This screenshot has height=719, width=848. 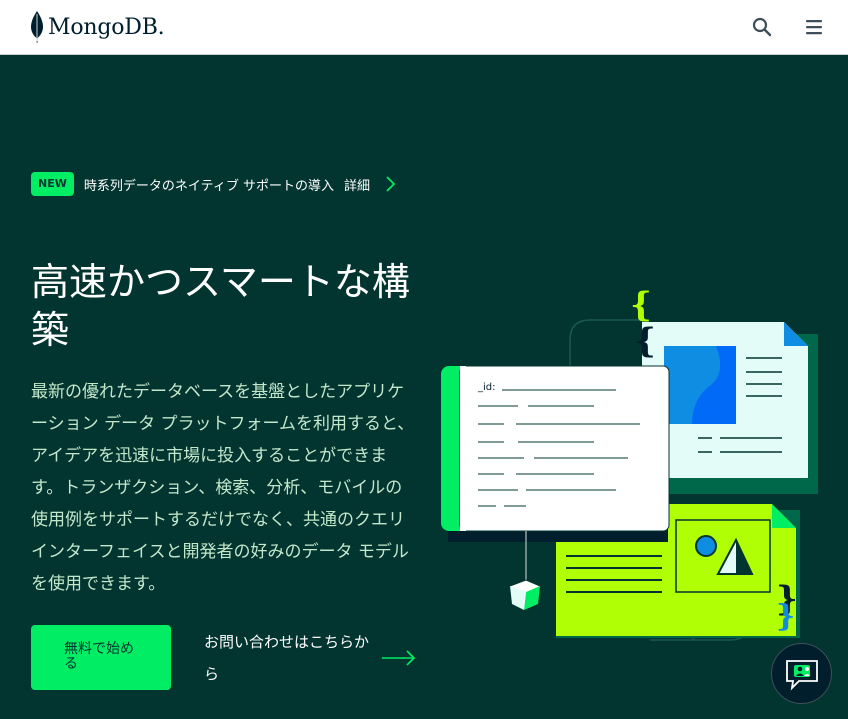 I want to click on announcement-details-link: 詳細, so click(x=357, y=184).